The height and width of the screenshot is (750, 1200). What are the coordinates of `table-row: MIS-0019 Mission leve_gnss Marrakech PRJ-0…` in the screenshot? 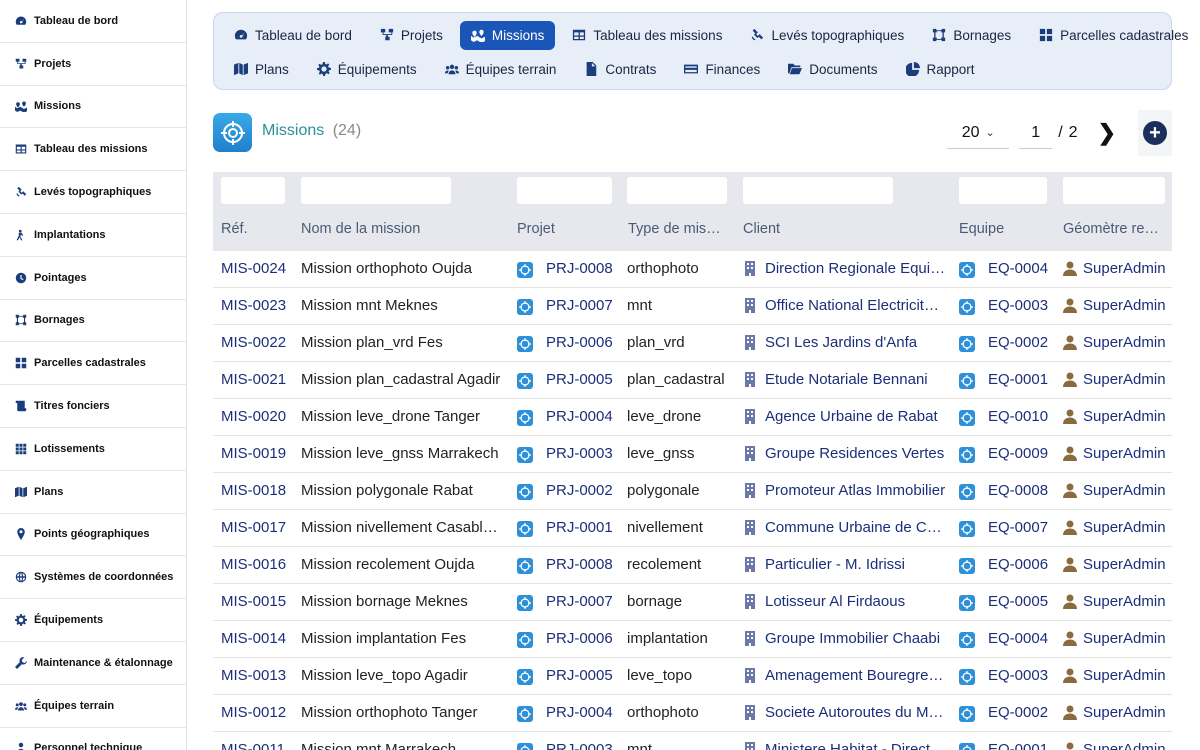 It's located at (692, 454).